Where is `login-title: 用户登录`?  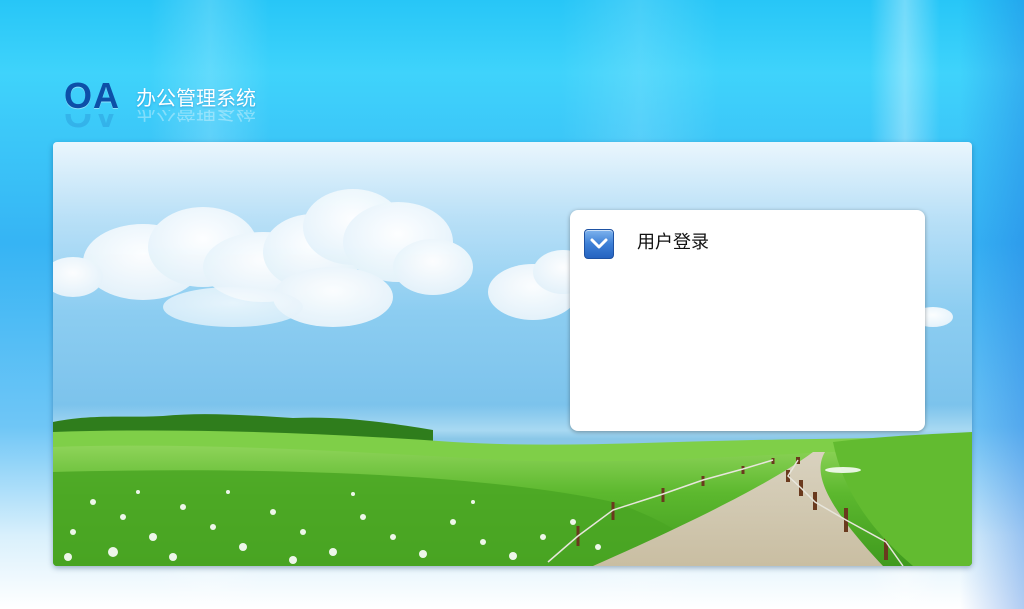
login-title: 用户登录 is located at coordinates (673, 242).